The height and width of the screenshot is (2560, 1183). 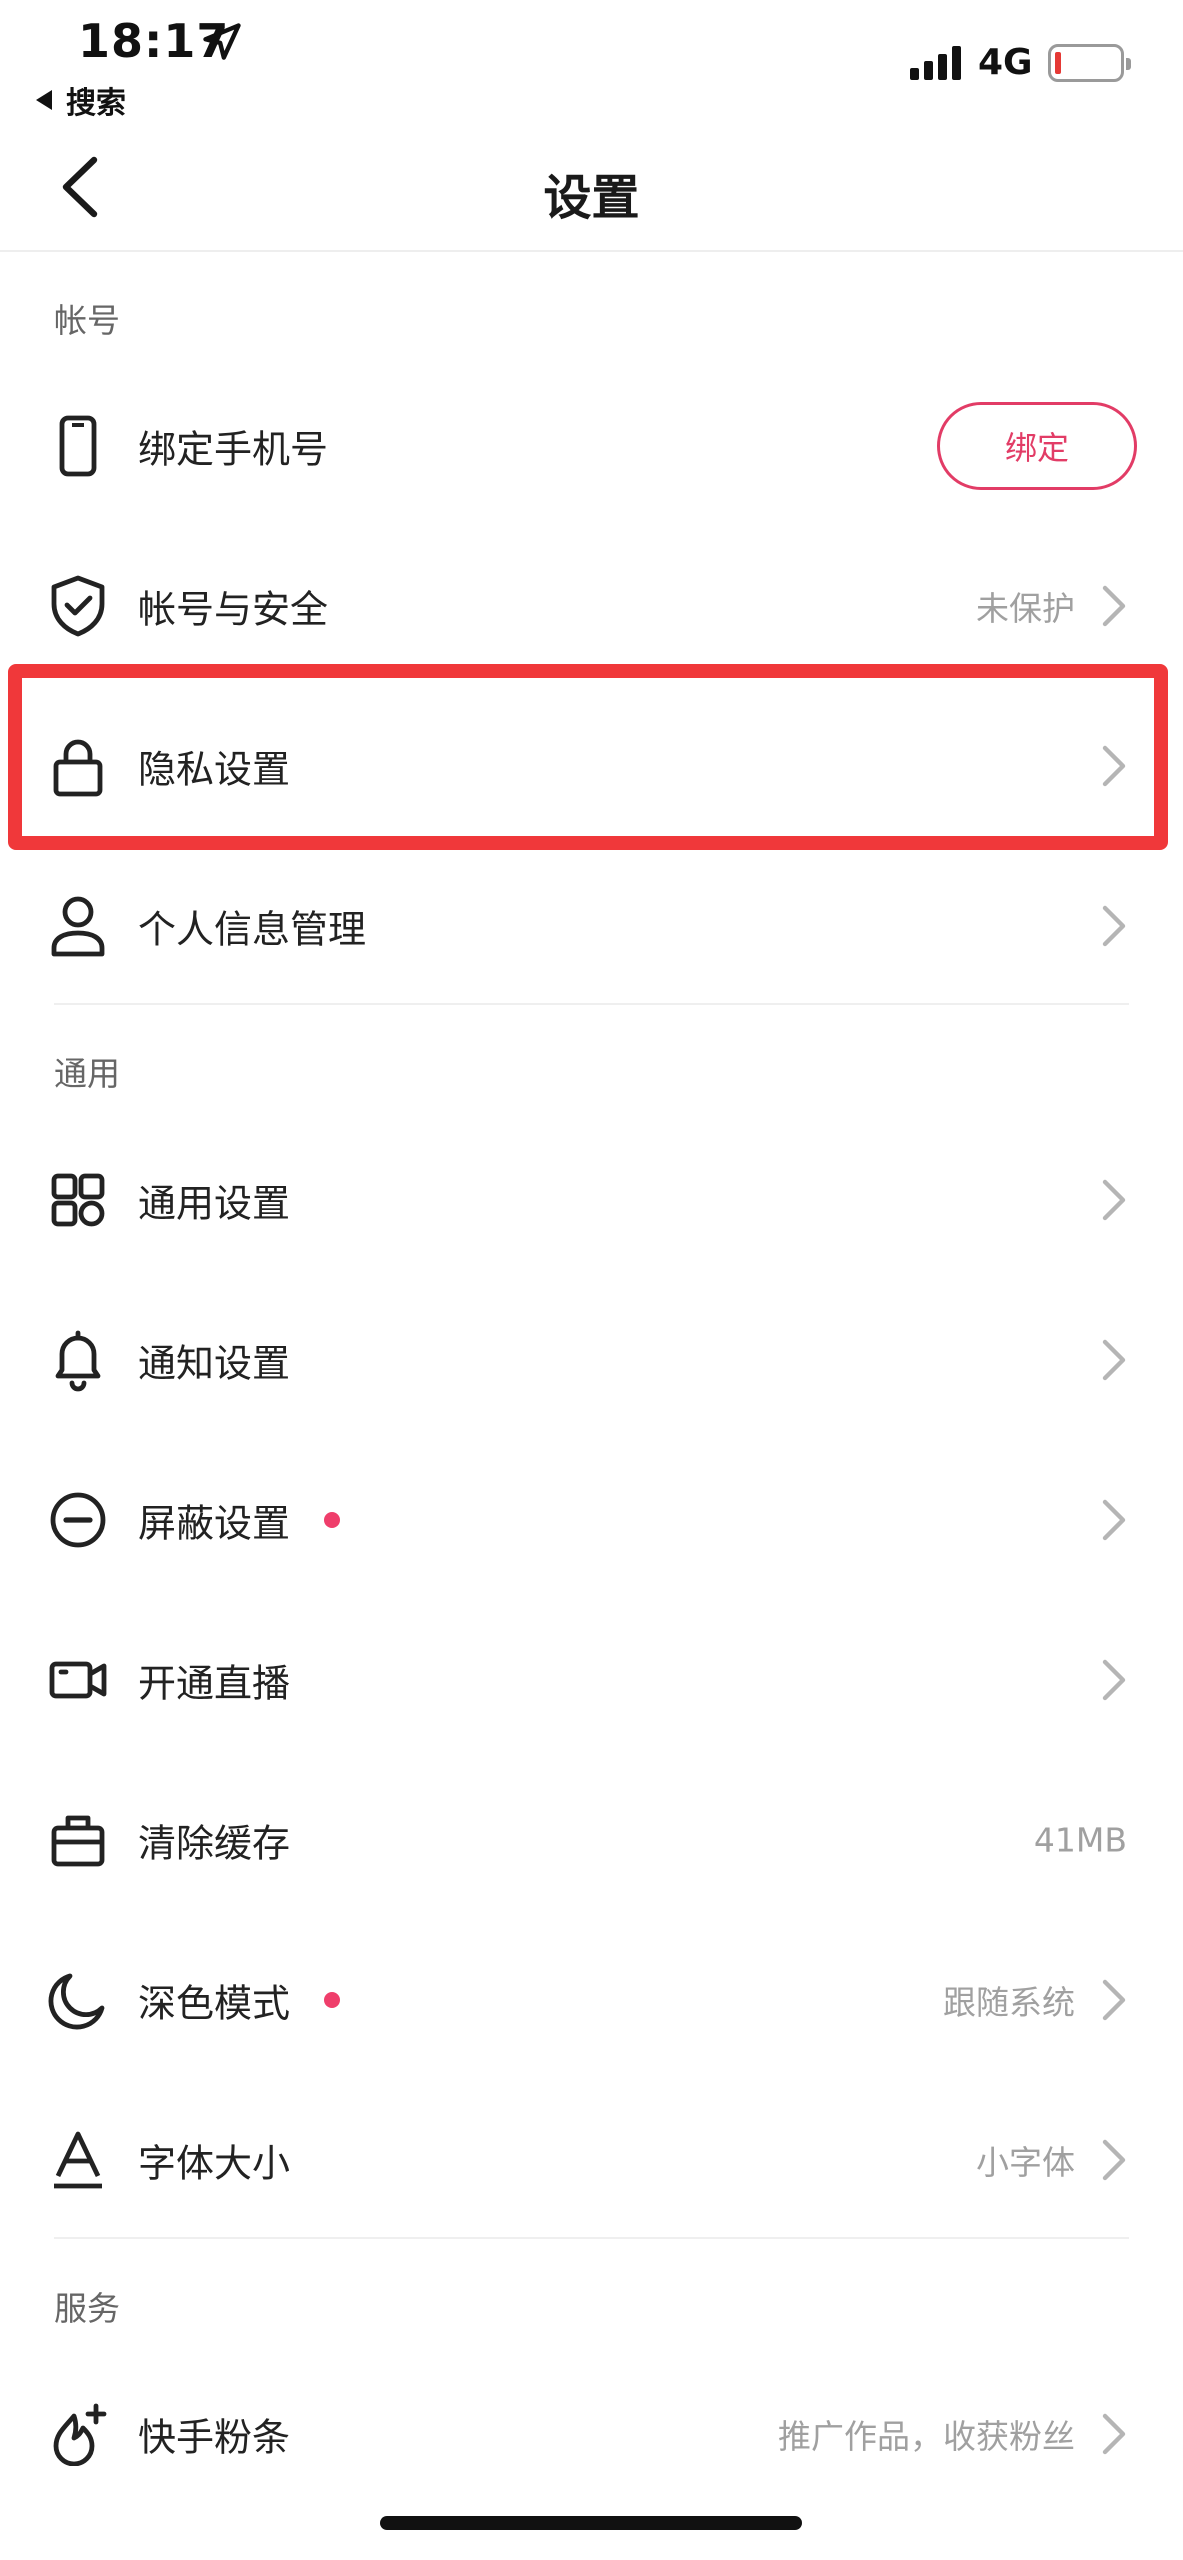 What do you see at coordinates (78, 1680) in the screenshot?
I see `video-camera-icon` at bounding box center [78, 1680].